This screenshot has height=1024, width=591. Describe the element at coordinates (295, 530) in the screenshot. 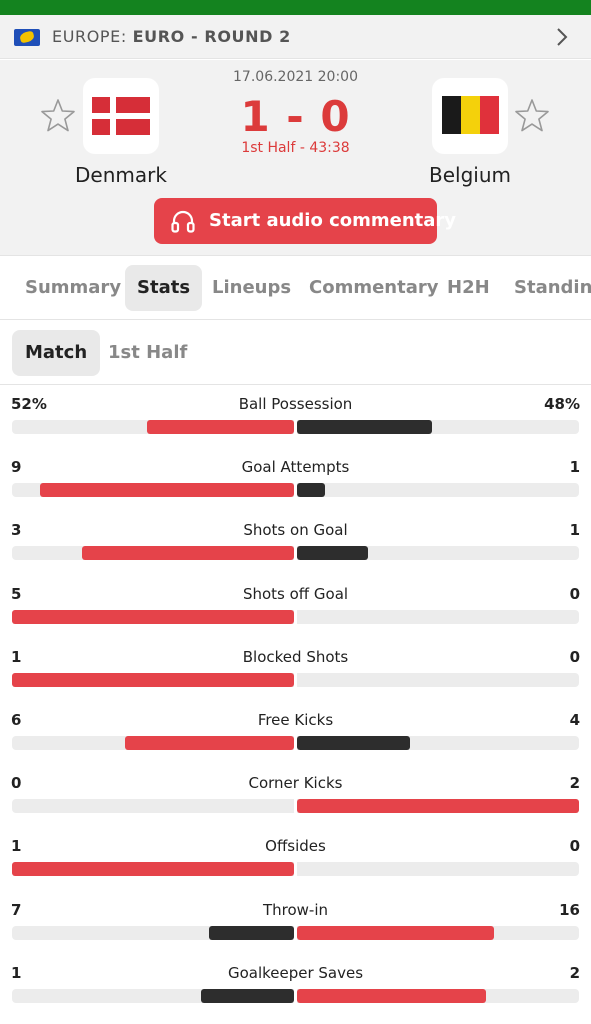

I see `stat-name: Shots on Goal` at that location.